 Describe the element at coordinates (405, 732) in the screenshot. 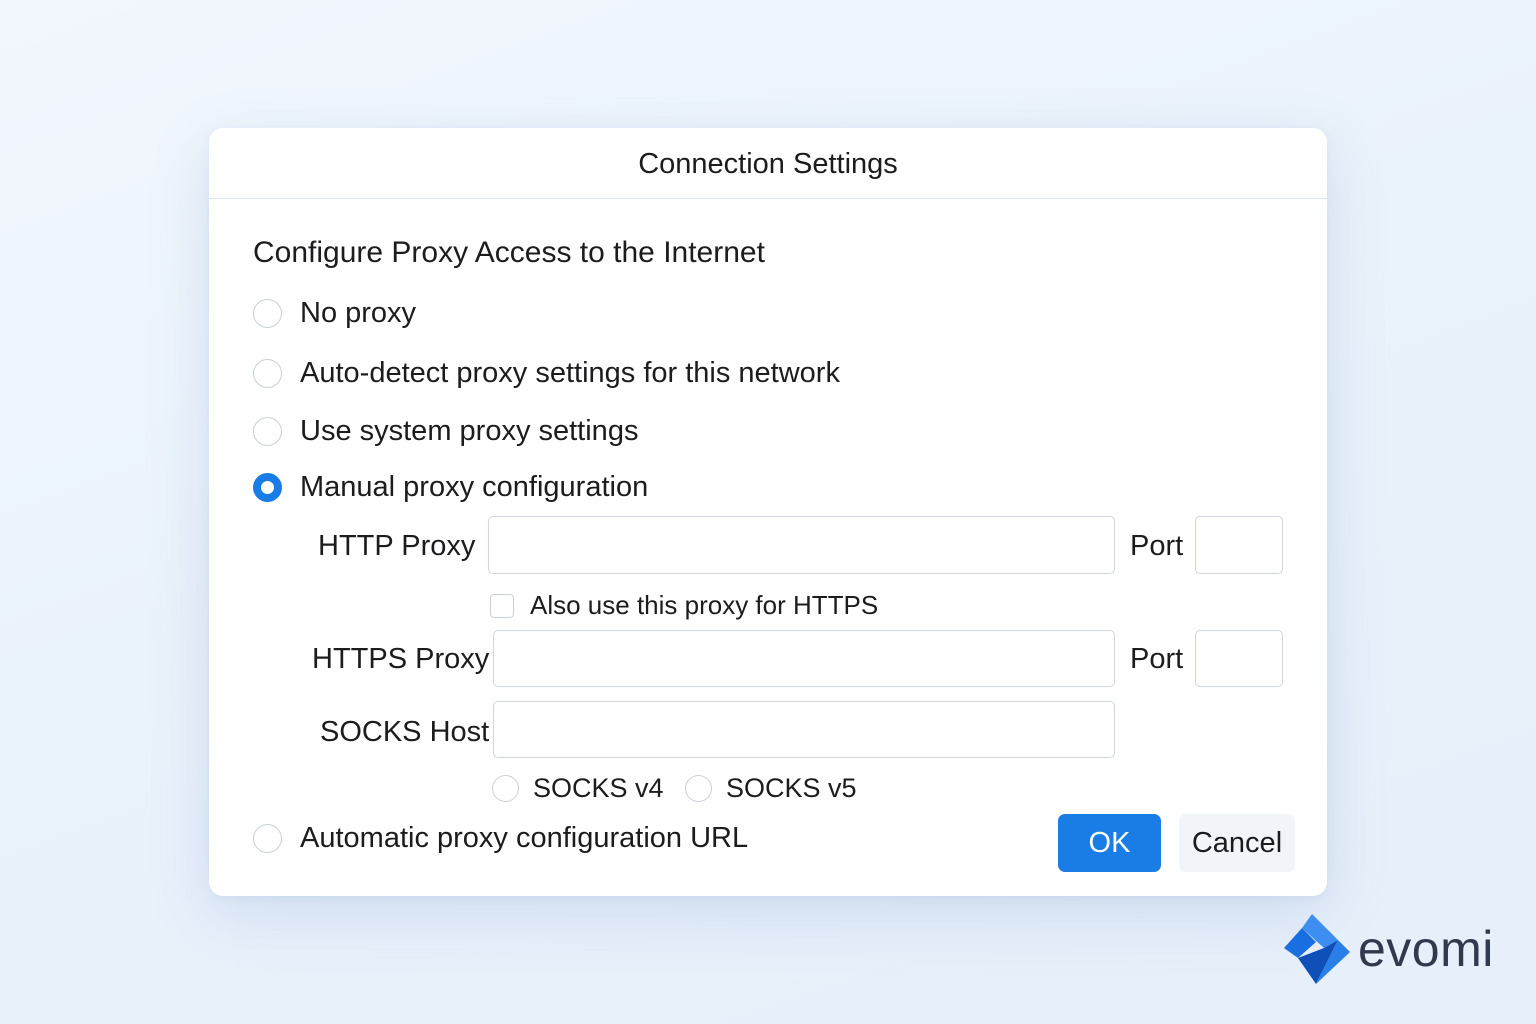

I see `socks-host-label: SOCKS Host` at that location.